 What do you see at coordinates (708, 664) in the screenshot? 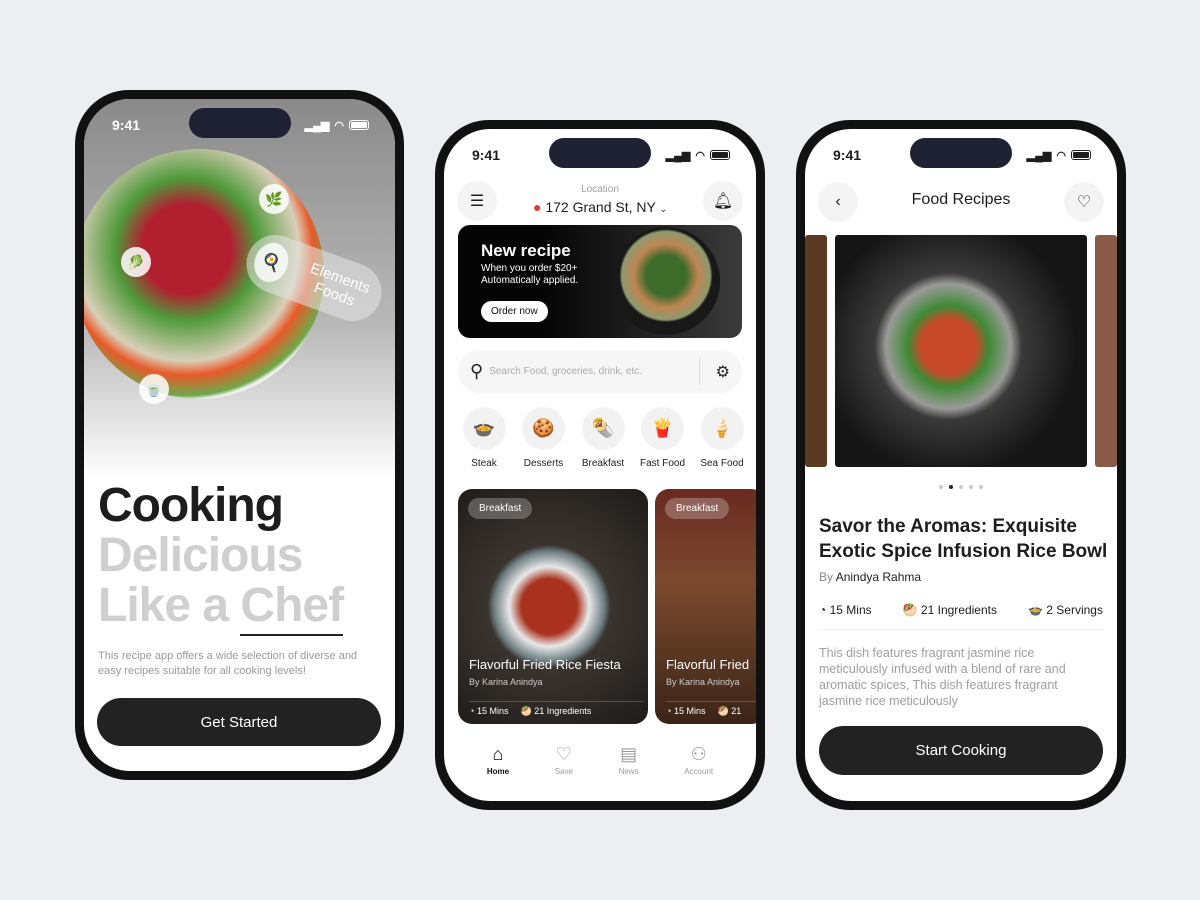
I see `recipe-name: Flavorful Fried` at bounding box center [708, 664].